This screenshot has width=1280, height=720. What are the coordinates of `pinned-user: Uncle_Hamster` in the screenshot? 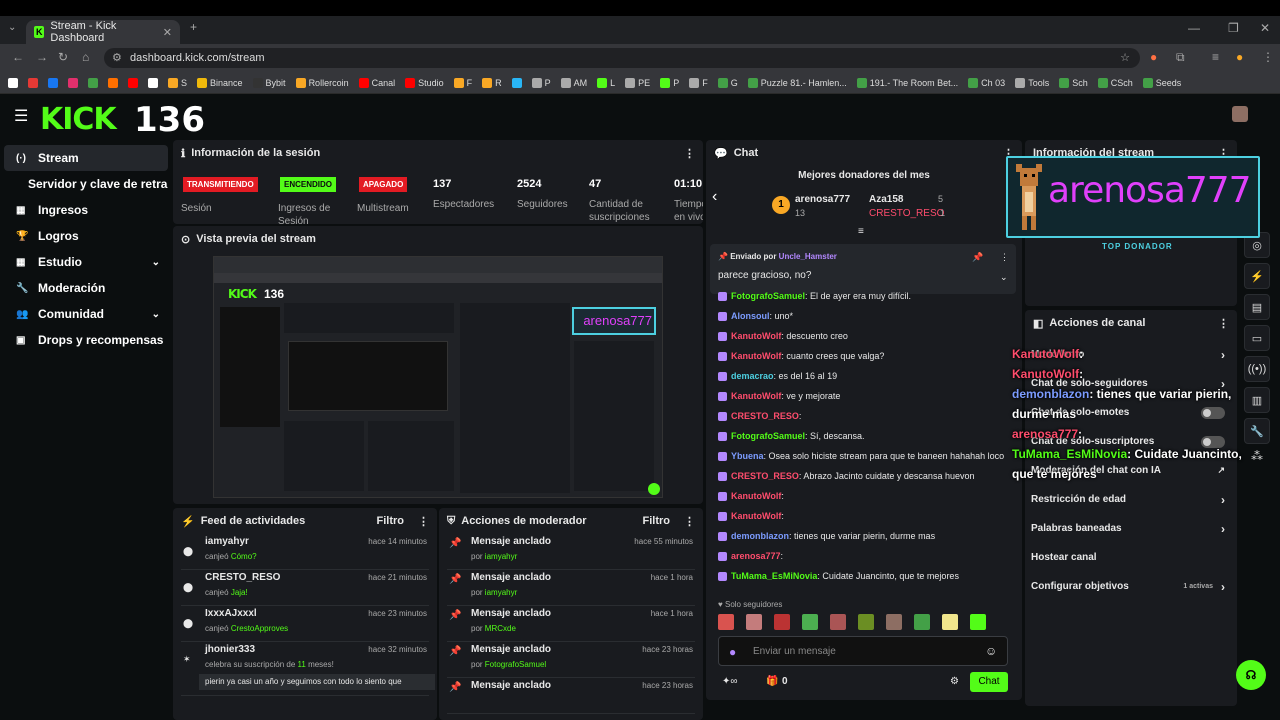 It's located at (808, 256).